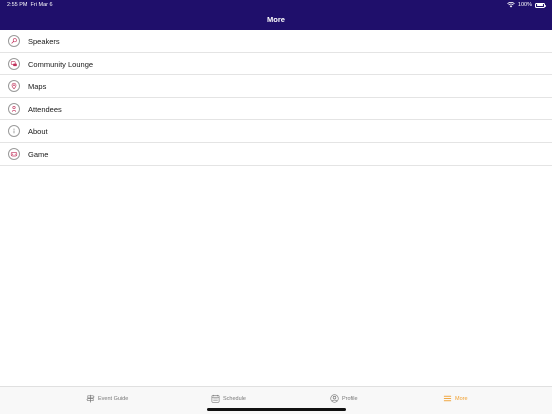  What do you see at coordinates (276, 19) in the screenshot?
I see `page-title: More` at bounding box center [276, 19].